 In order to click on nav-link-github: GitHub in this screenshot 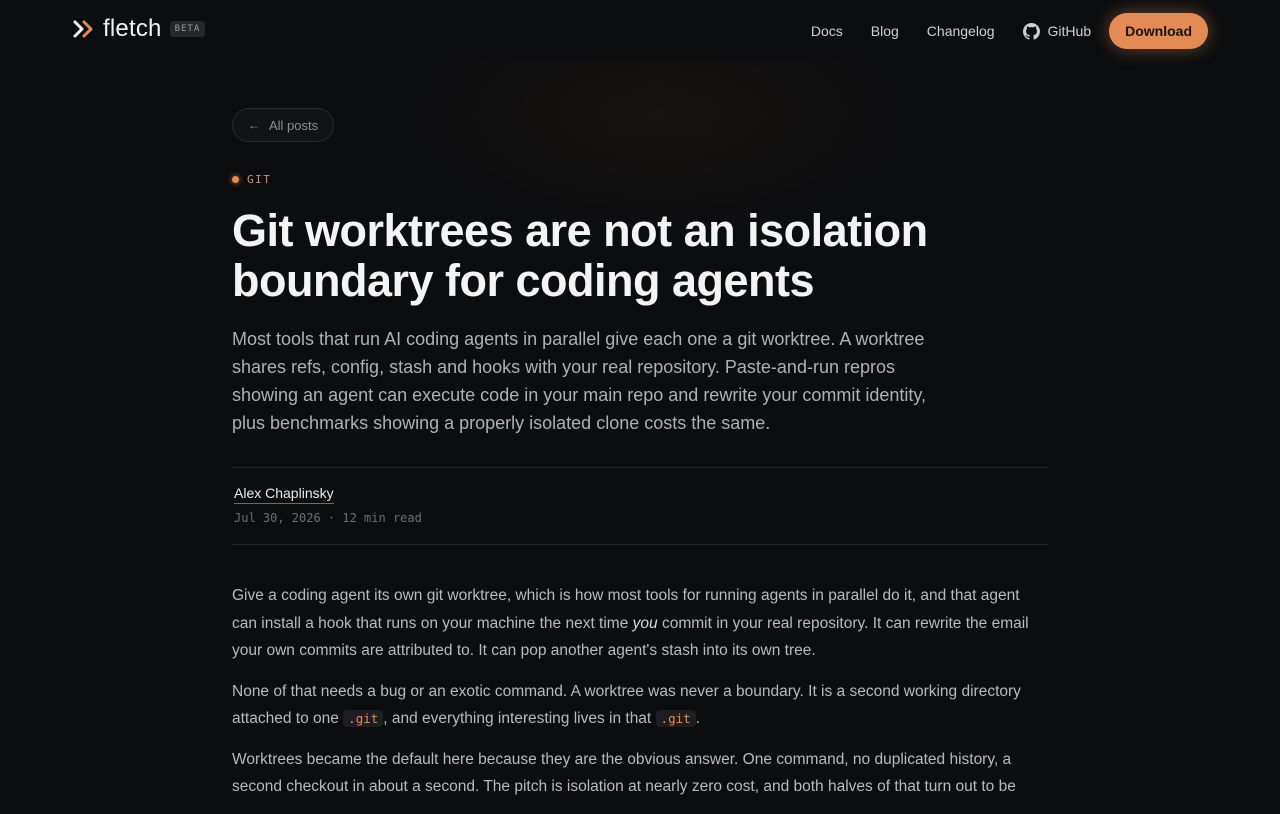, I will do `click(1057, 31)`.